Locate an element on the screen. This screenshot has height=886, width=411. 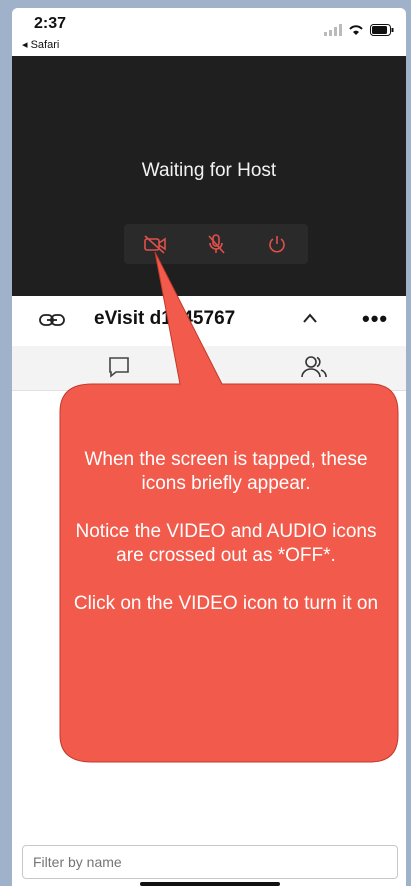
callout-line-3: Click on the VIDEO icon to turn it on is located at coordinates (226, 603).